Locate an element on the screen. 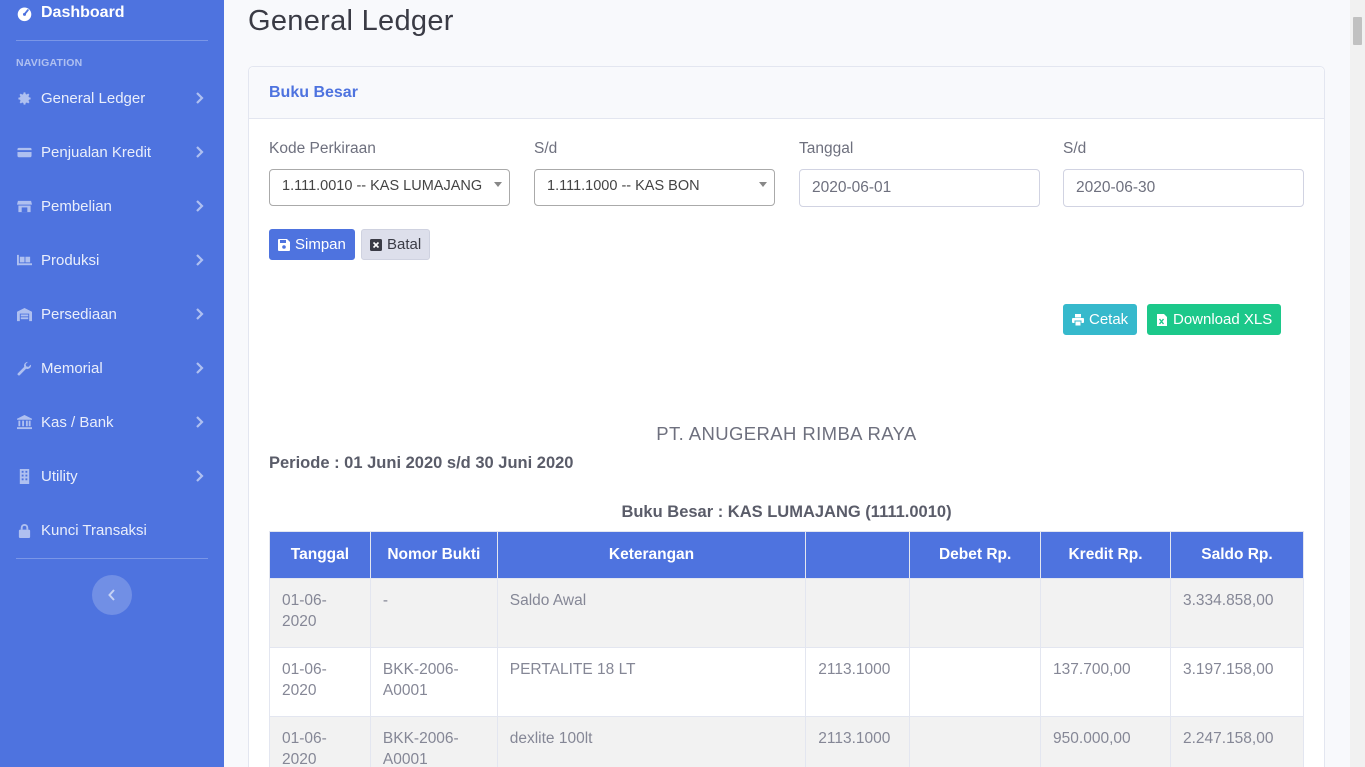 The image size is (1365, 767). table-row: 01-06-2020 - Saldo Awal 3.334.858,00 is located at coordinates (787, 613).